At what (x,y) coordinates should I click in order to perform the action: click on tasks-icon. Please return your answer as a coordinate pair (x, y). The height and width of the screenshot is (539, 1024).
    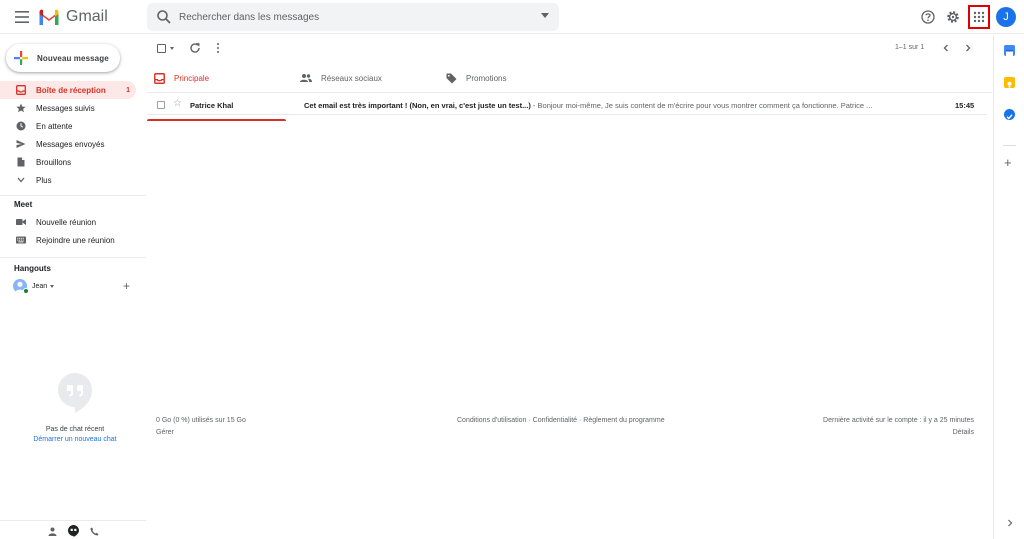
    Looking at the image, I should click on (1009, 114).